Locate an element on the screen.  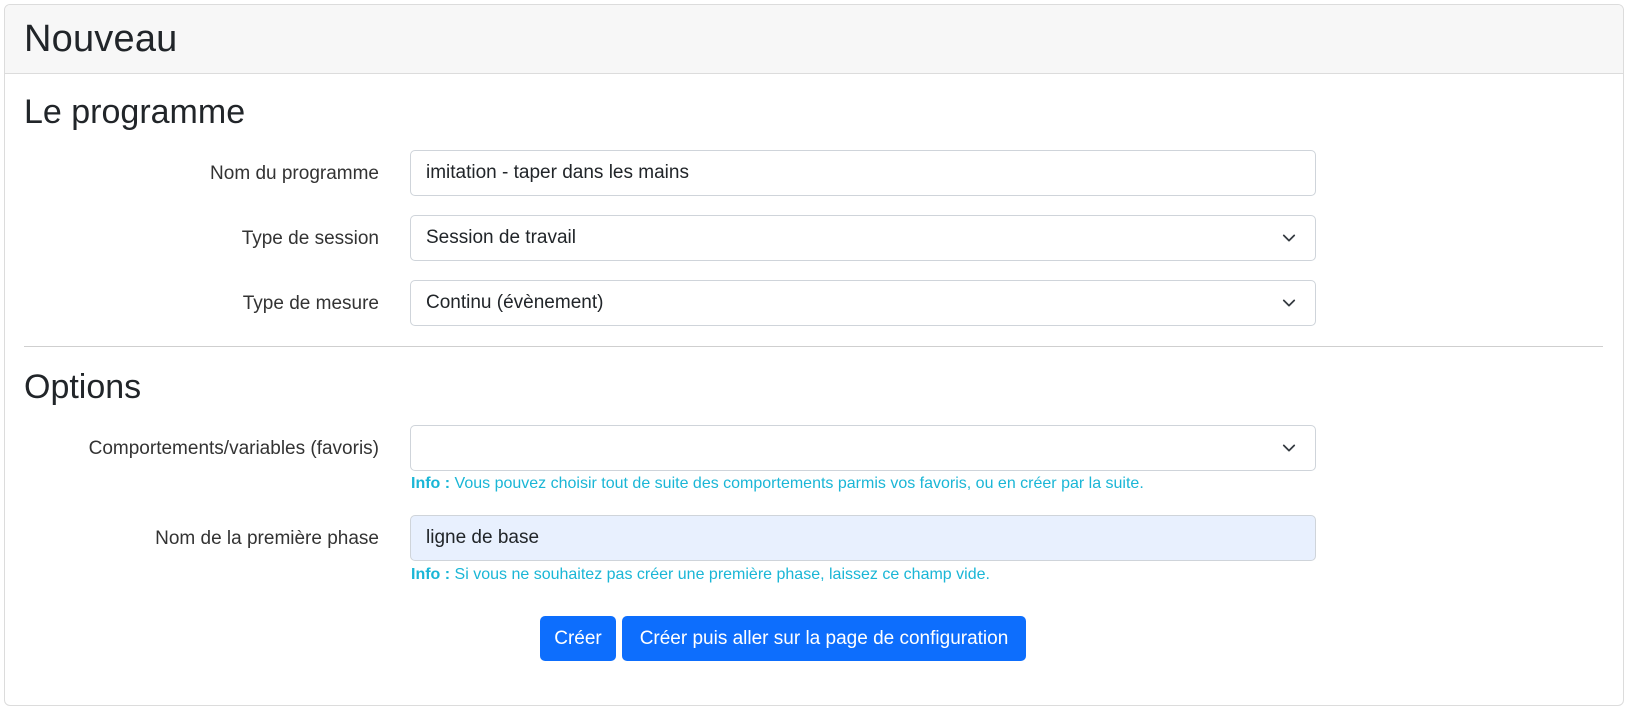
section-title-program: Le programme is located at coordinates (135, 112).